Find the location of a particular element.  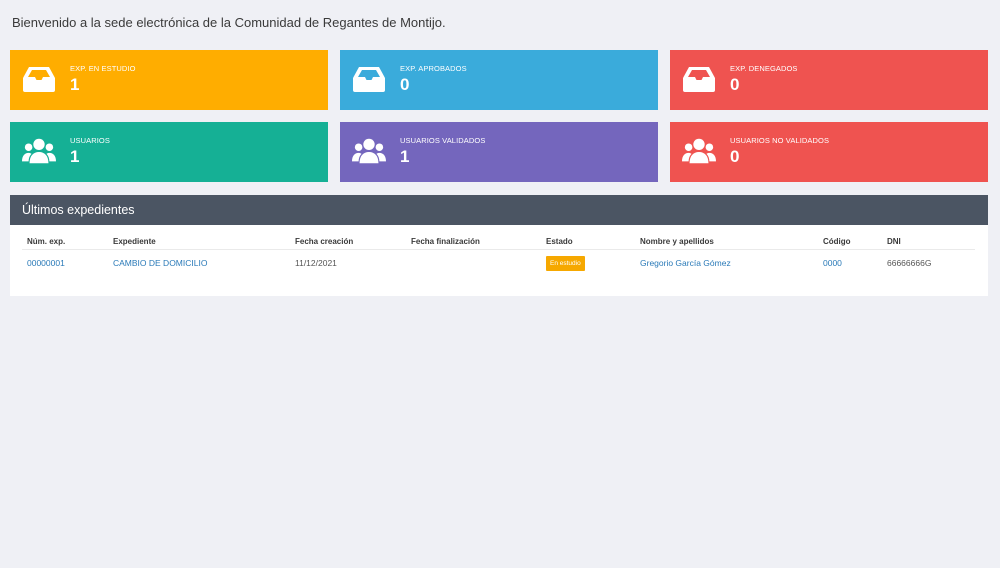

col-expediente: Expediente is located at coordinates (199, 241).